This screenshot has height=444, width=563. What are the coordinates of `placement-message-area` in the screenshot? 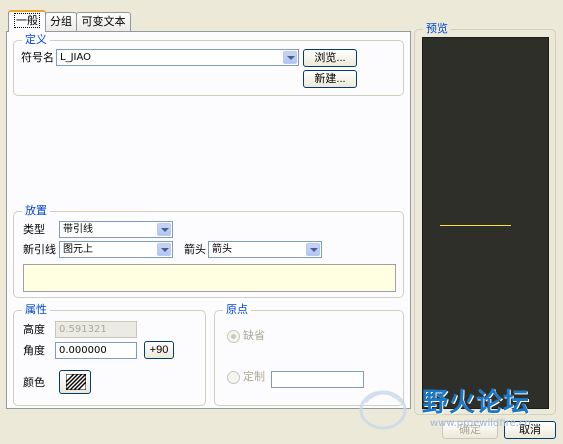 It's located at (209, 278).